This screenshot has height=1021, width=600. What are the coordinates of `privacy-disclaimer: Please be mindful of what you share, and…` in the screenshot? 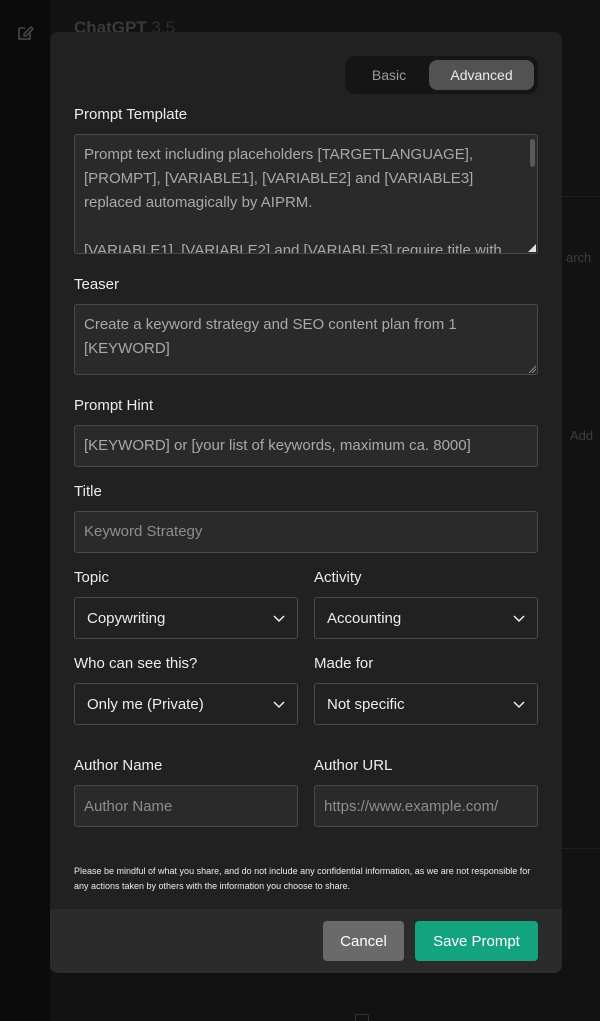 It's located at (302, 878).